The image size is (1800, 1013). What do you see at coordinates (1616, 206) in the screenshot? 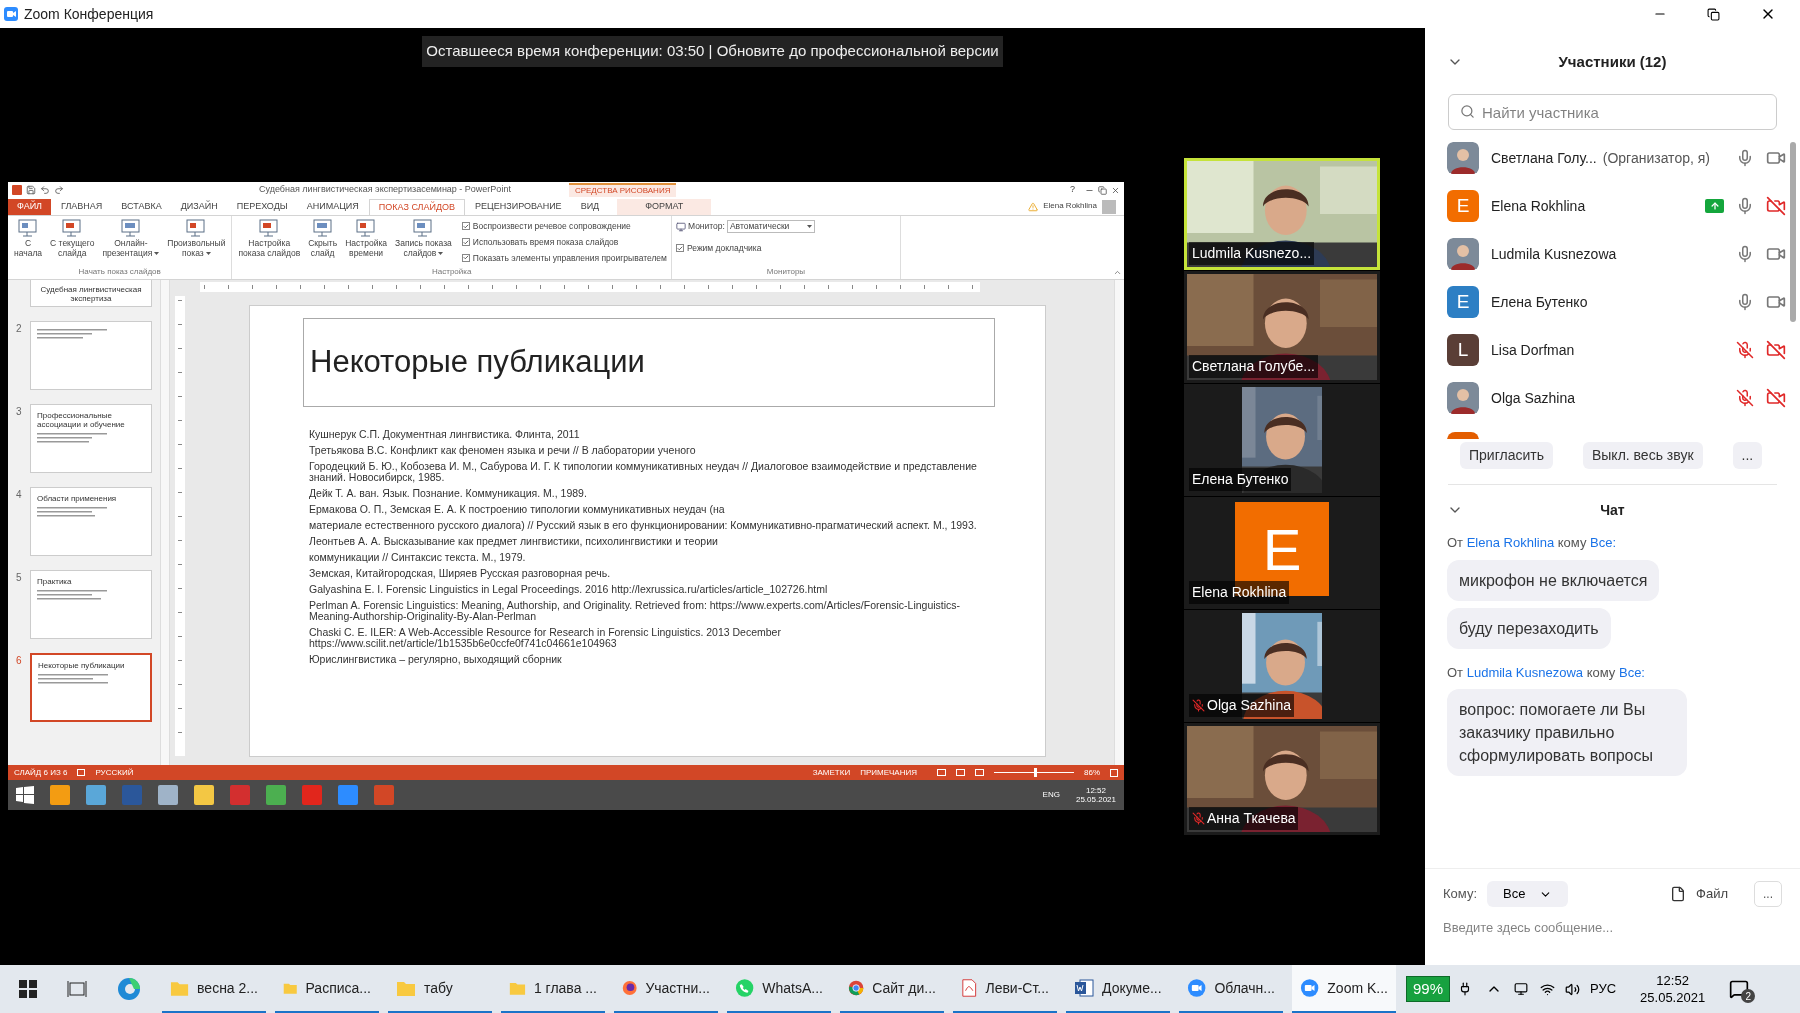
I see `participant-row: E Elena Rokhlina` at bounding box center [1616, 206].